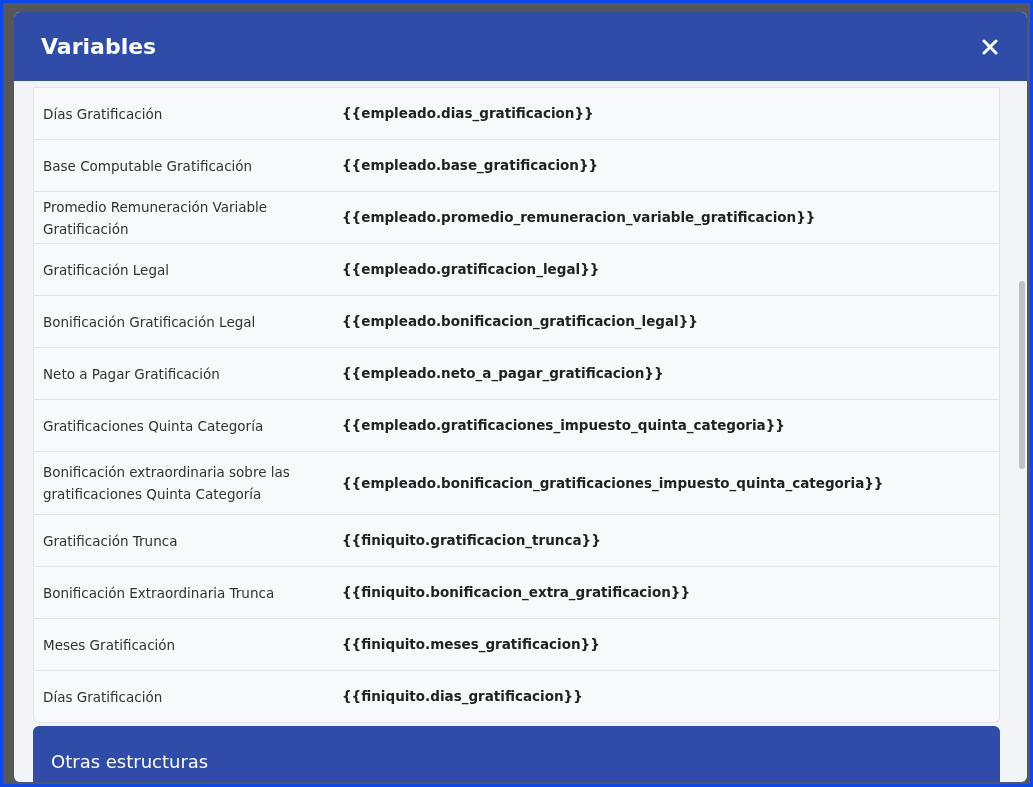 This screenshot has width=1033, height=787. Describe the element at coordinates (990, 46) in the screenshot. I see `close-icon` at that location.